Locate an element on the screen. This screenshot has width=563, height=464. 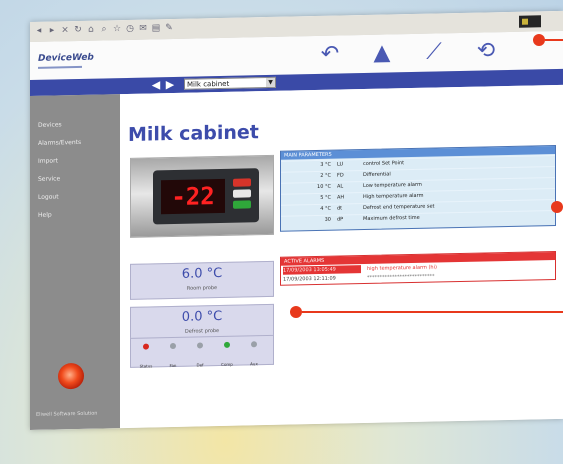
indicator-status: Status is located at coordinates (146, 357).